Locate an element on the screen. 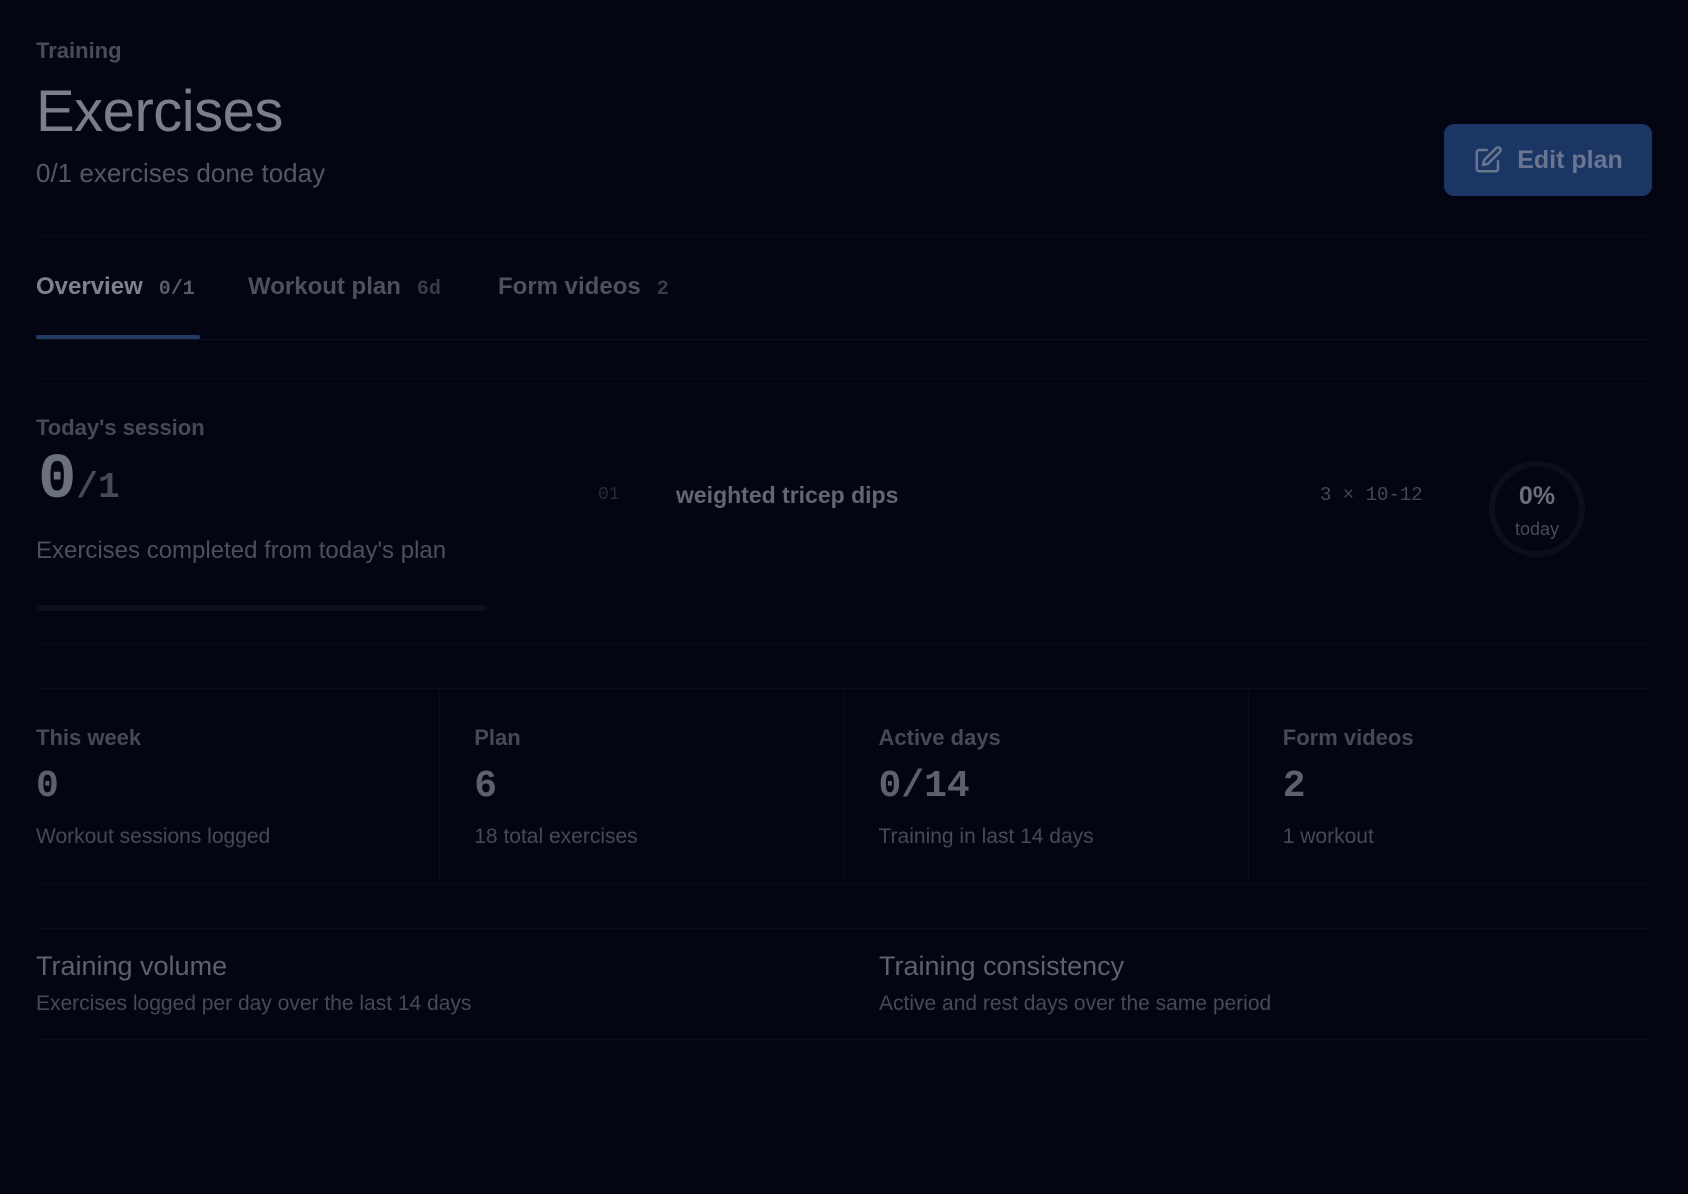 Image resolution: width=1688 pixels, height=1194 pixels. session-count: 0/1 is located at coordinates (79, 481).